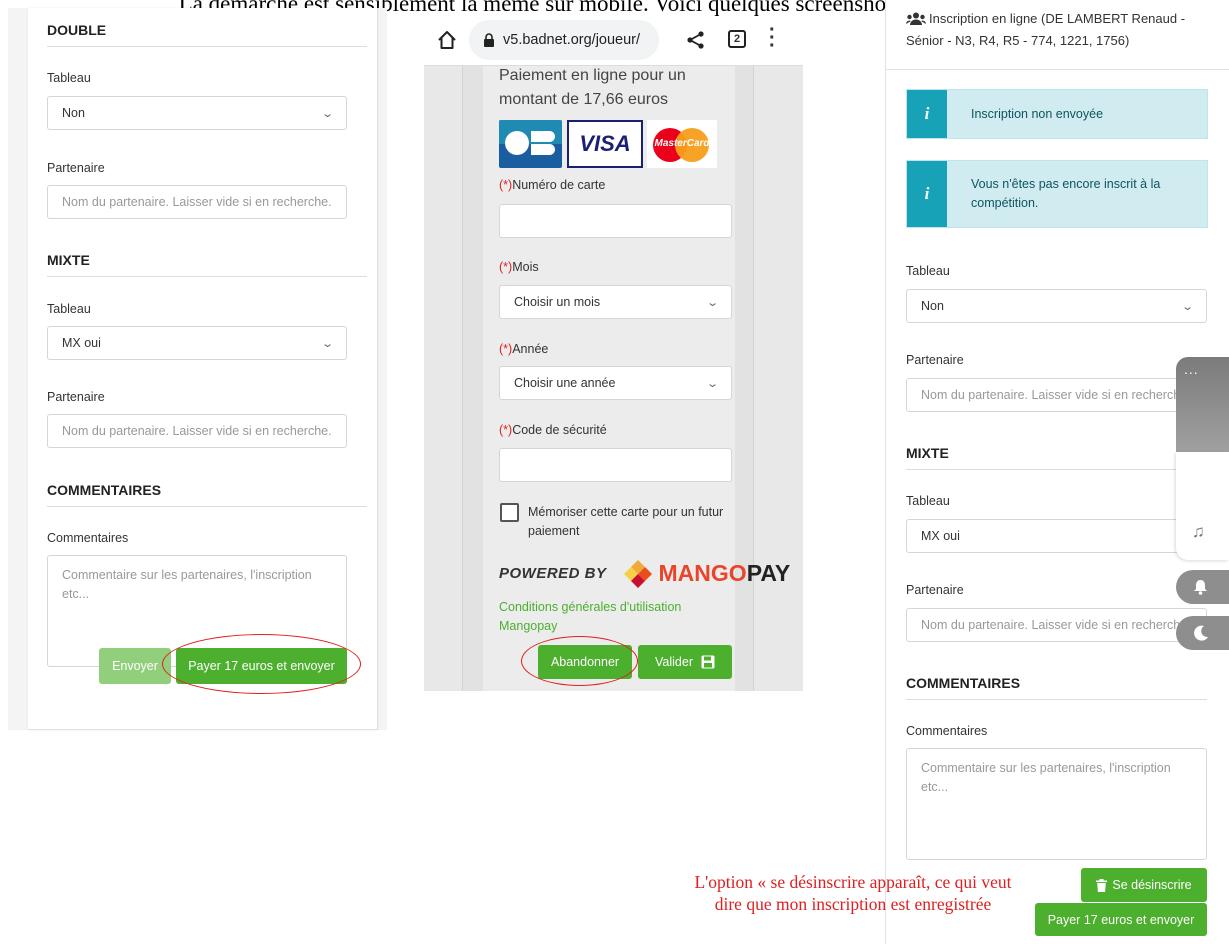 The width and height of the screenshot is (1229, 944). What do you see at coordinates (682, 144) in the screenshot?
I see `mastercard-logo: MasterCard` at bounding box center [682, 144].